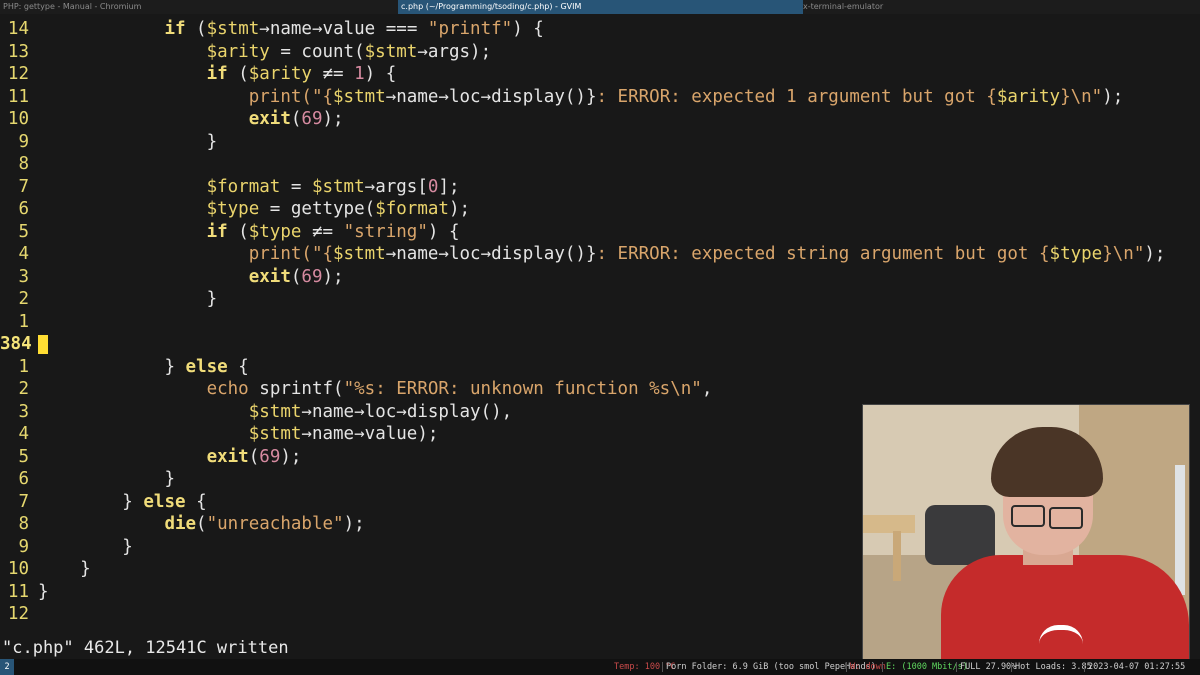  I want to click on code-line: 1, so click(600, 322).